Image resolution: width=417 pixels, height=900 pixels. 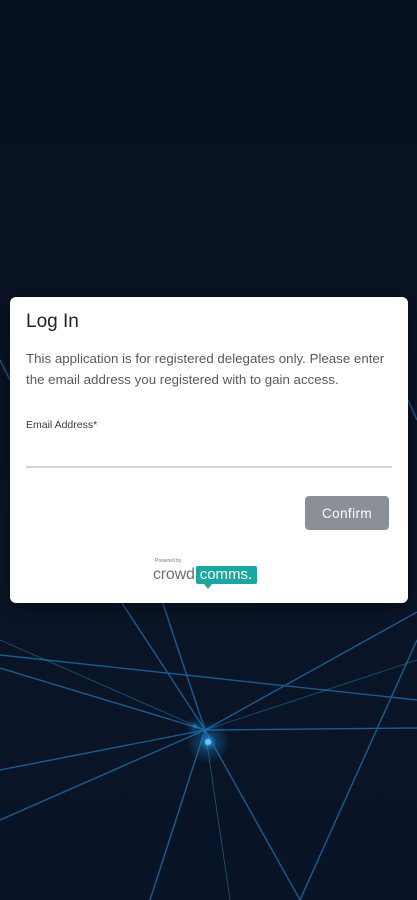 I want to click on logo-comms-bubble: comms., so click(x=226, y=577).